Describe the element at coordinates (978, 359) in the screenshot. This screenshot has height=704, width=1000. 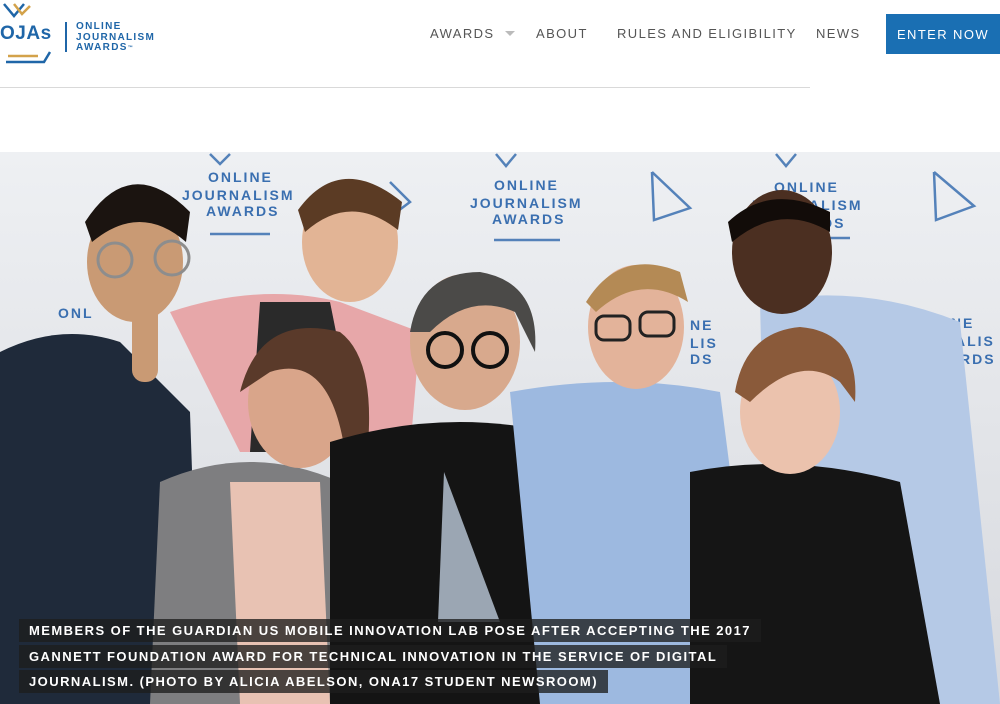
I see `svg-text: RDS` at that location.